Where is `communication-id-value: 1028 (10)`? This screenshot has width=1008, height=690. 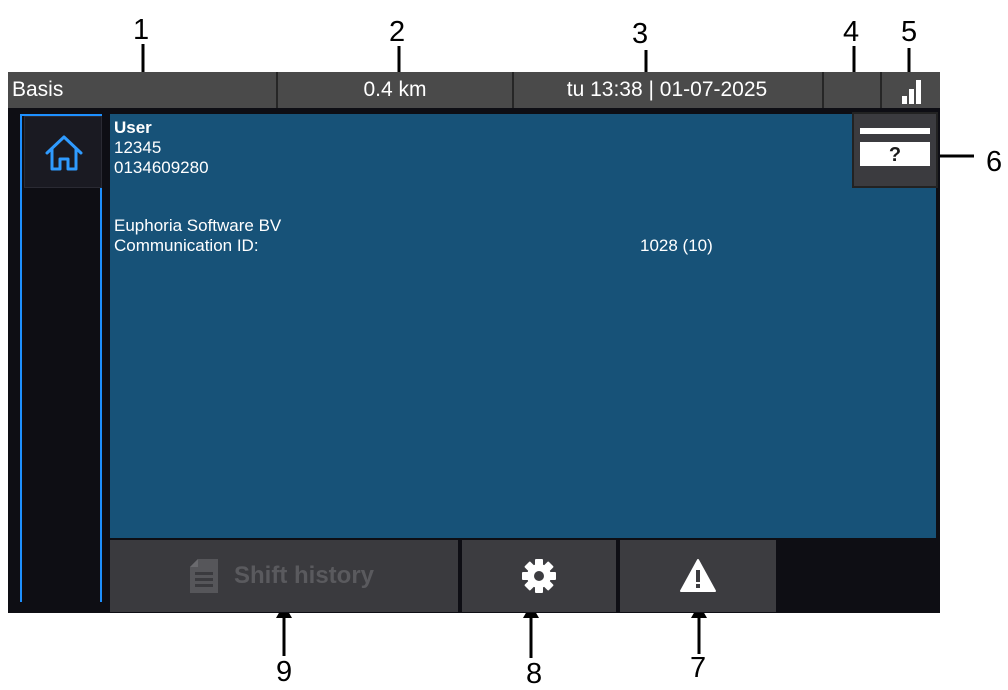 communication-id-value: 1028 (10) is located at coordinates (676, 245).